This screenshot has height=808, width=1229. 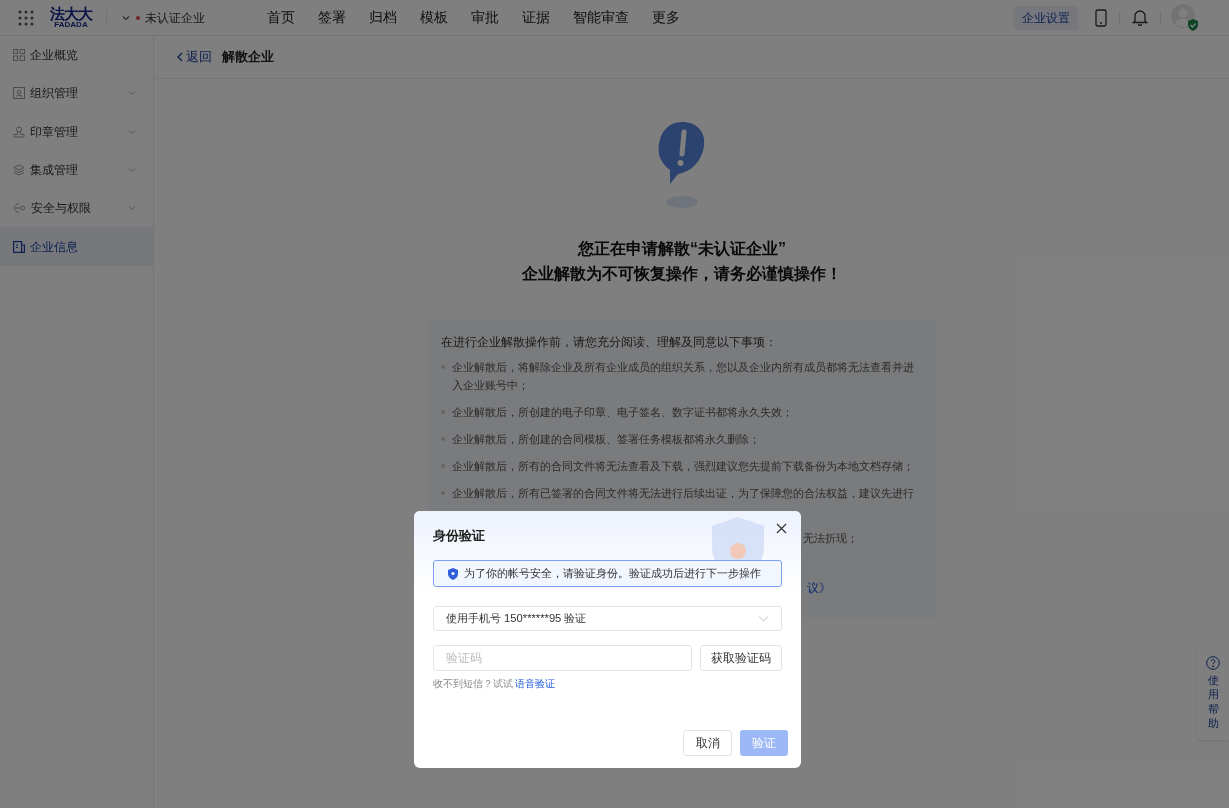 I want to click on cancel-button: 取消, so click(x=707, y=743).